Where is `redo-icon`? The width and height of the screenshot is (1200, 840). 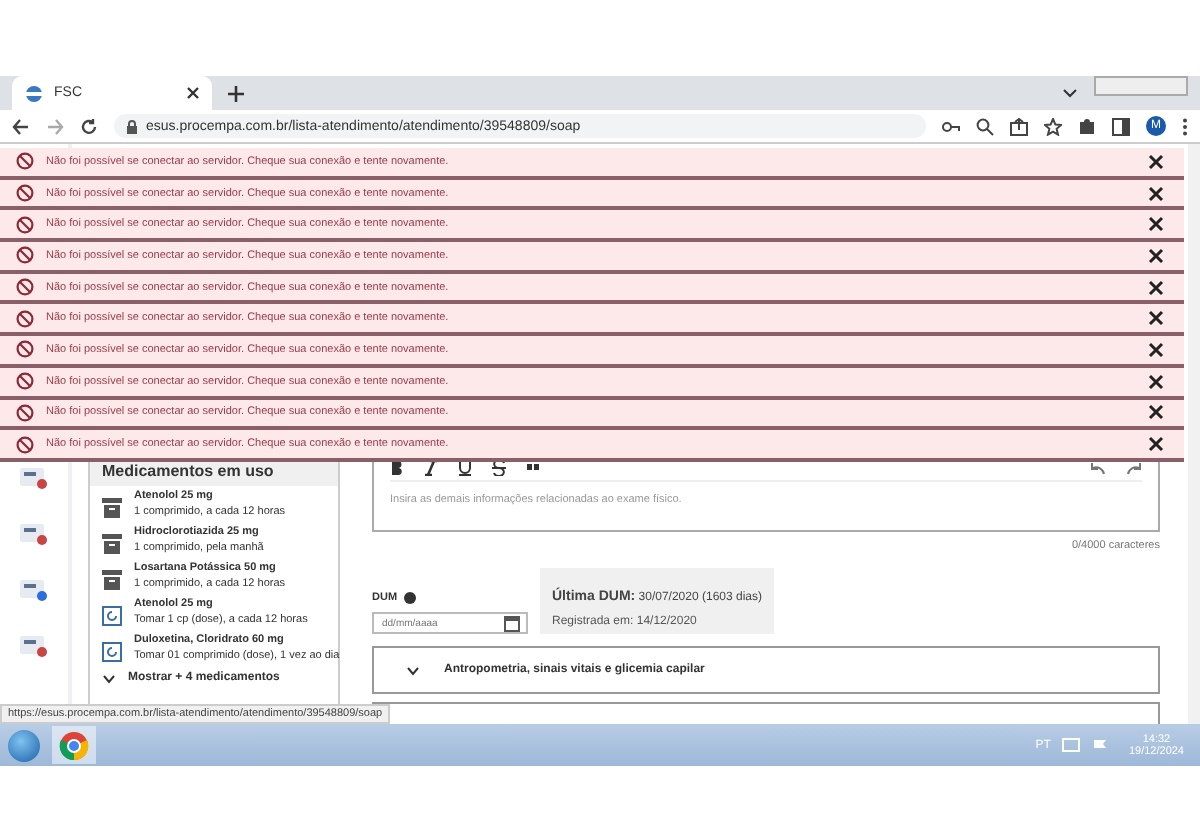 redo-icon is located at coordinates (1134, 468).